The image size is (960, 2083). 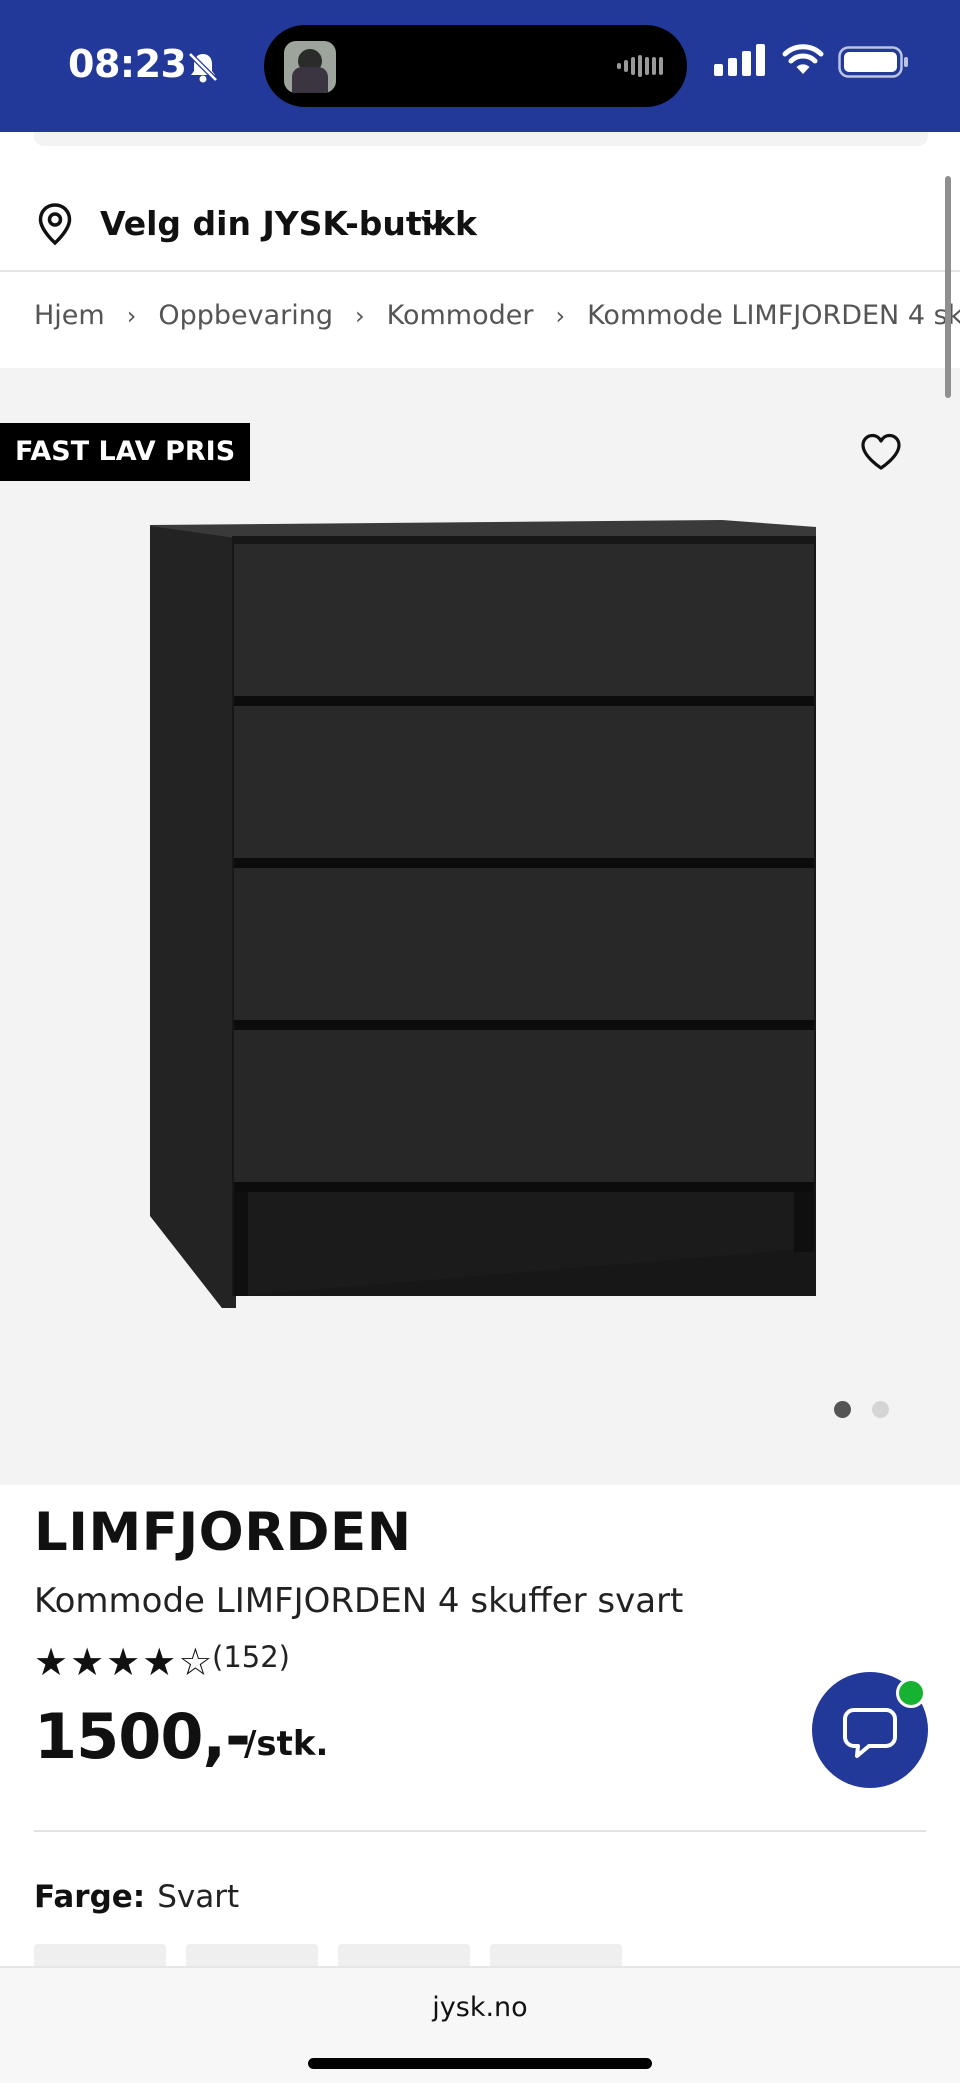 I want to click on location-pin-icon, so click(x=55, y=226).